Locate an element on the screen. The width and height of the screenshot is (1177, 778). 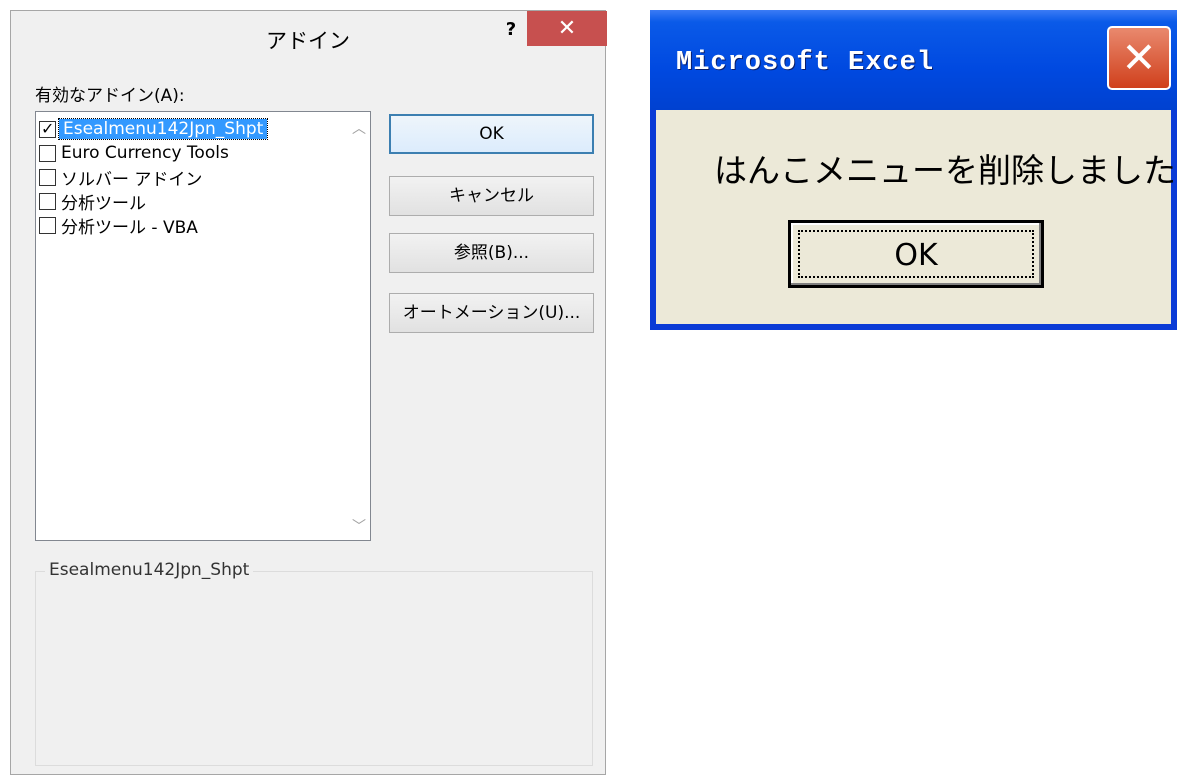
addin-checkbox-esealmenu: ✓ is located at coordinates (47, 128).